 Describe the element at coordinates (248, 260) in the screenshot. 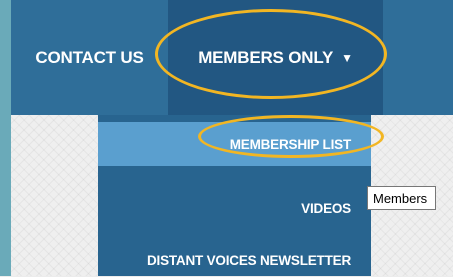

I see `menu-item-label: DISTANT VOICES NEWSLETTER` at that location.